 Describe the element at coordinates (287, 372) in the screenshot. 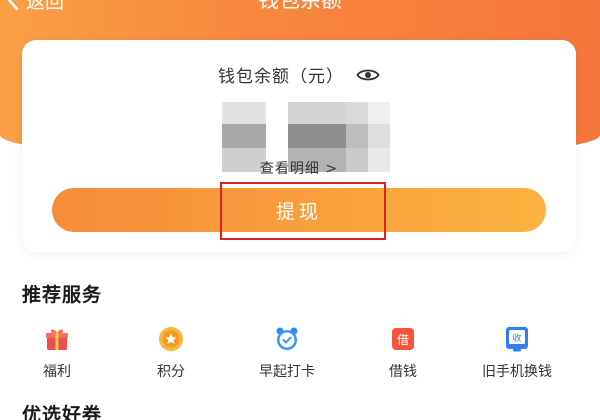

I see `service-label: 早起打卡` at that location.